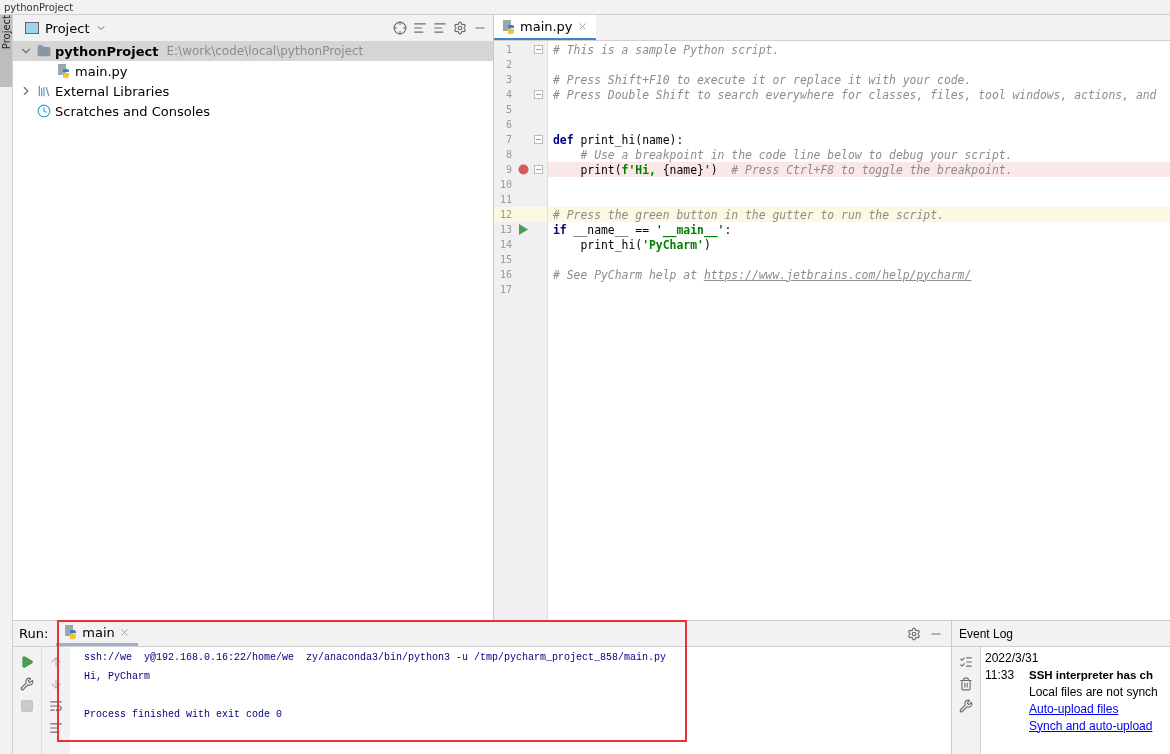  What do you see at coordinates (508, 49) in the screenshot?
I see `line-number: 1` at bounding box center [508, 49].